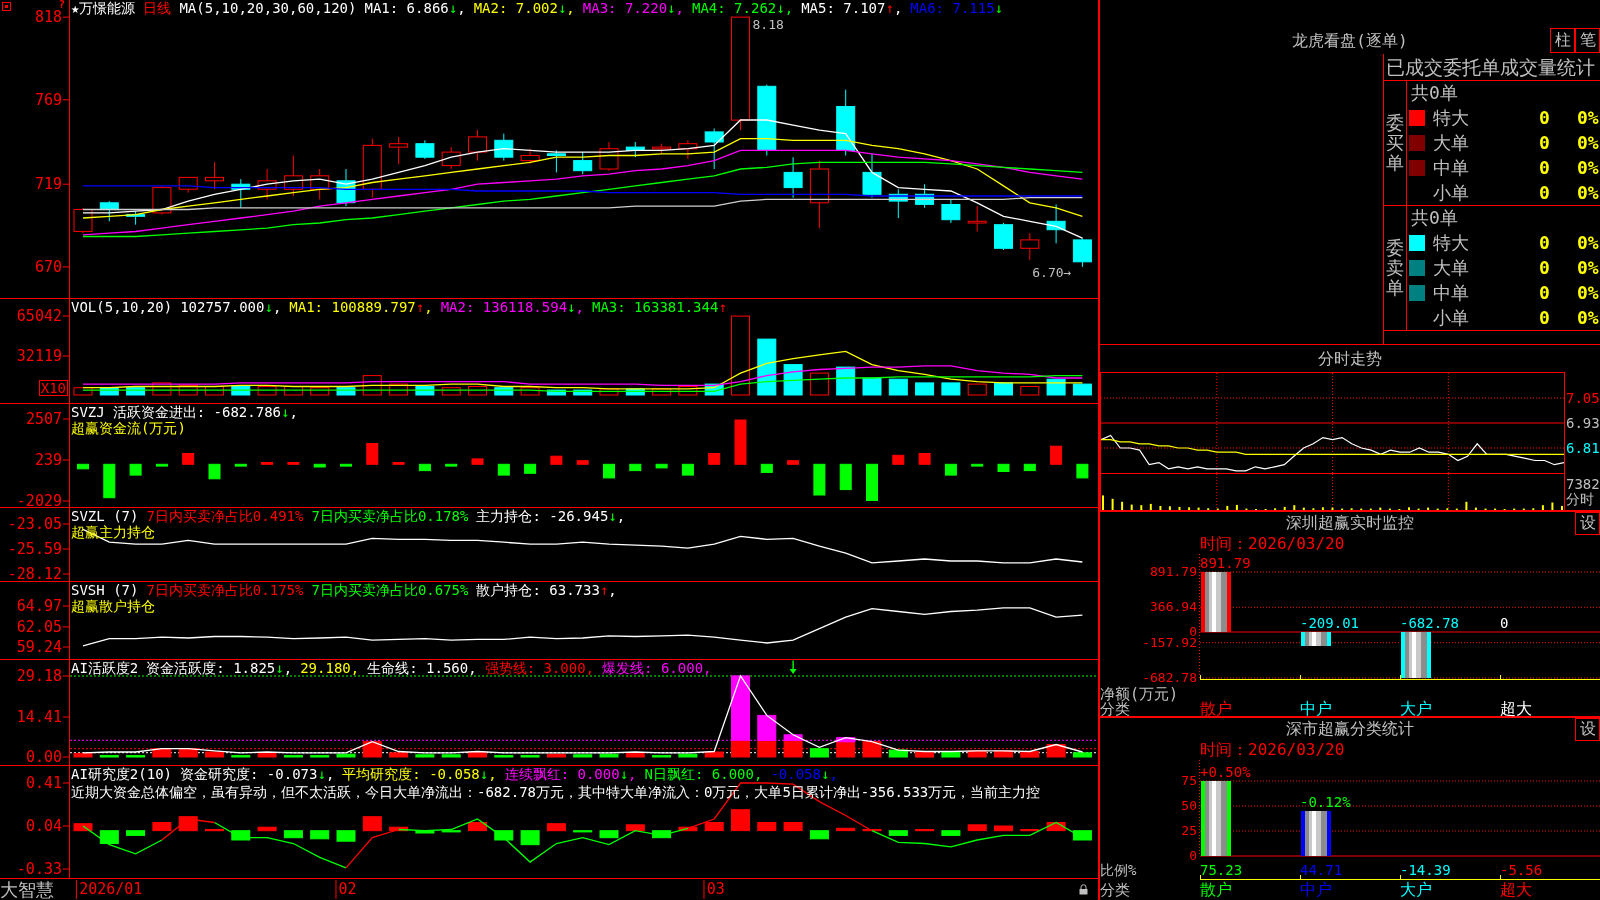 The image size is (1600, 900). I want to click on legend-text: 活跃资金进出: -682.786↓,, so click(205, 412).